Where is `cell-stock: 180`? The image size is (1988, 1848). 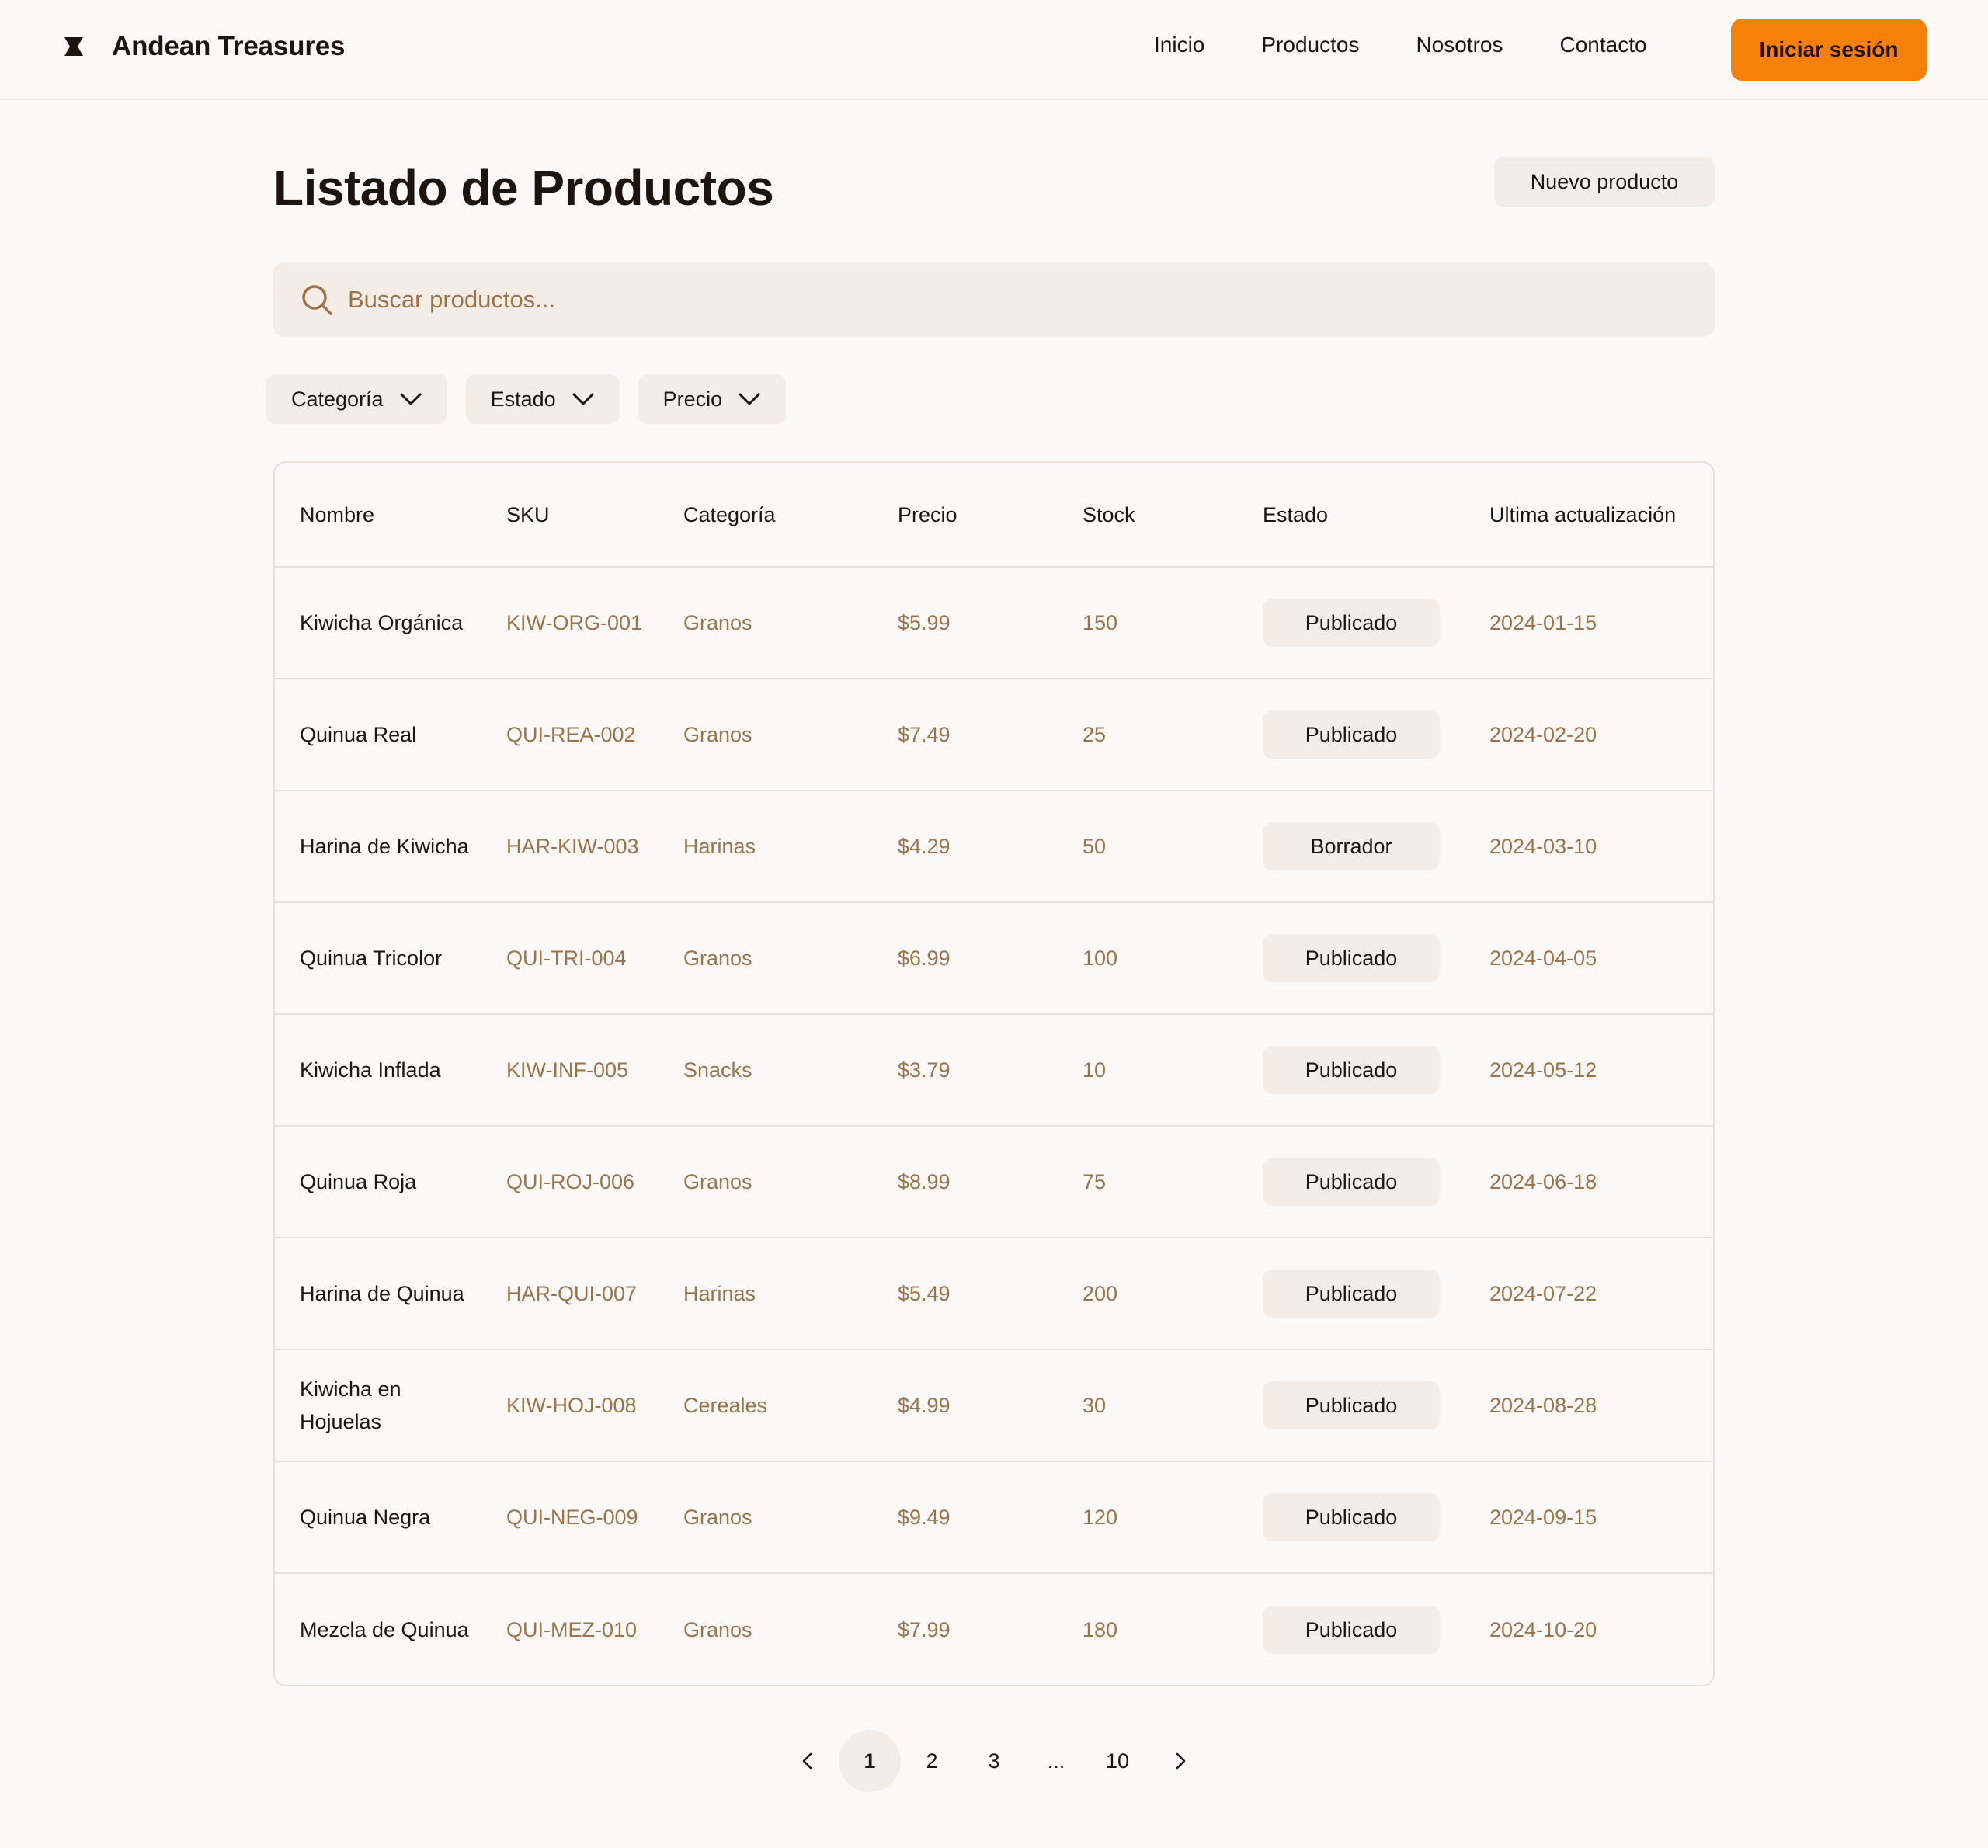 cell-stock: 180 is located at coordinates (1148, 1628).